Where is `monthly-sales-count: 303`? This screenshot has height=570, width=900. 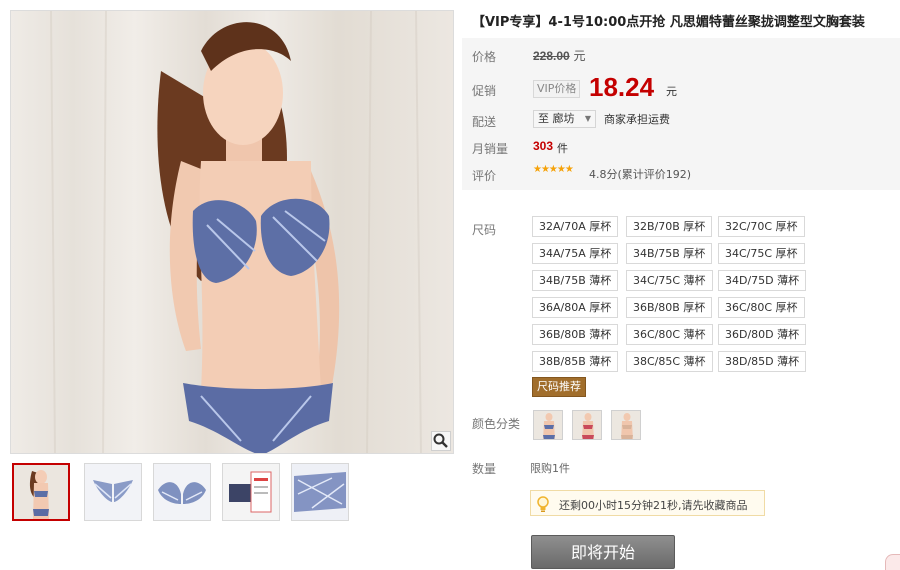
monthly-sales-count: 303 is located at coordinates (543, 146).